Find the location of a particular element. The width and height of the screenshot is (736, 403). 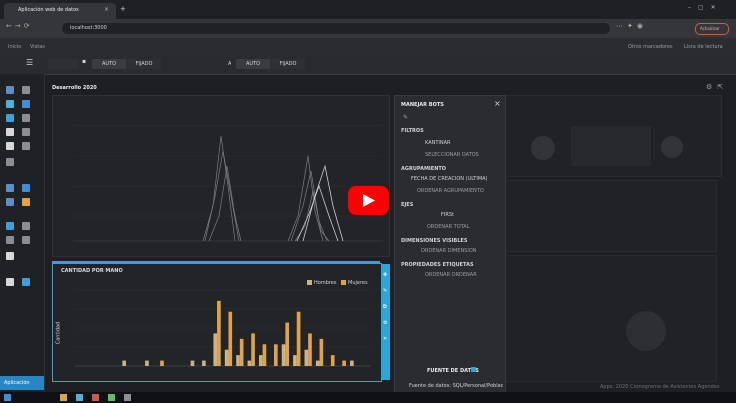

value-field is located at coordinates (177, 64).